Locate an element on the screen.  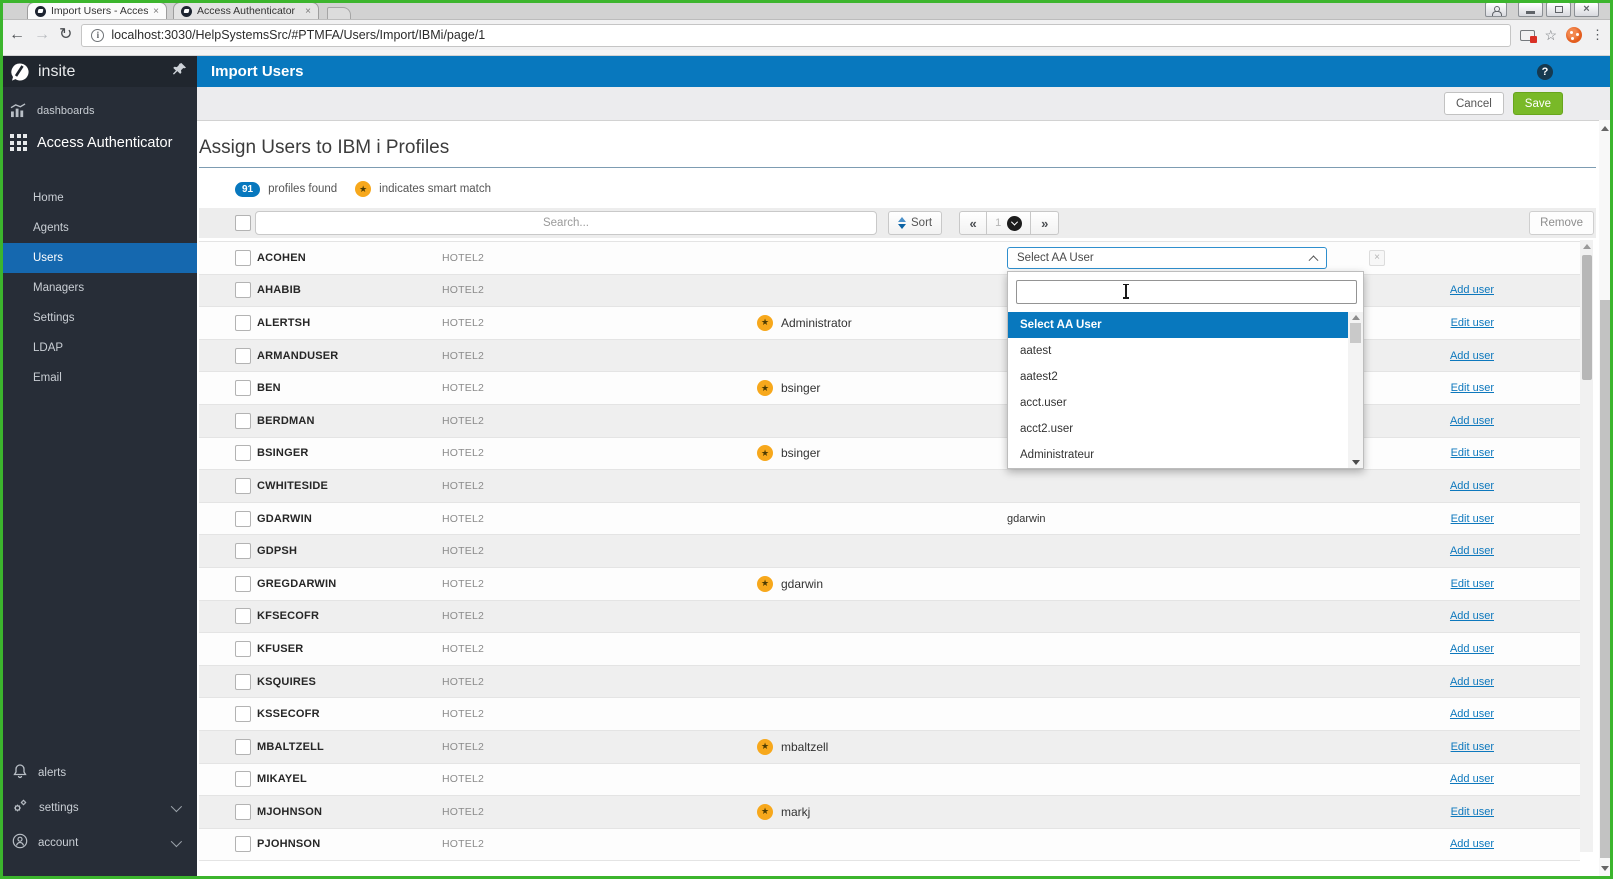
bookmark-star-icon: ☆ is located at coordinates (1550, 35).